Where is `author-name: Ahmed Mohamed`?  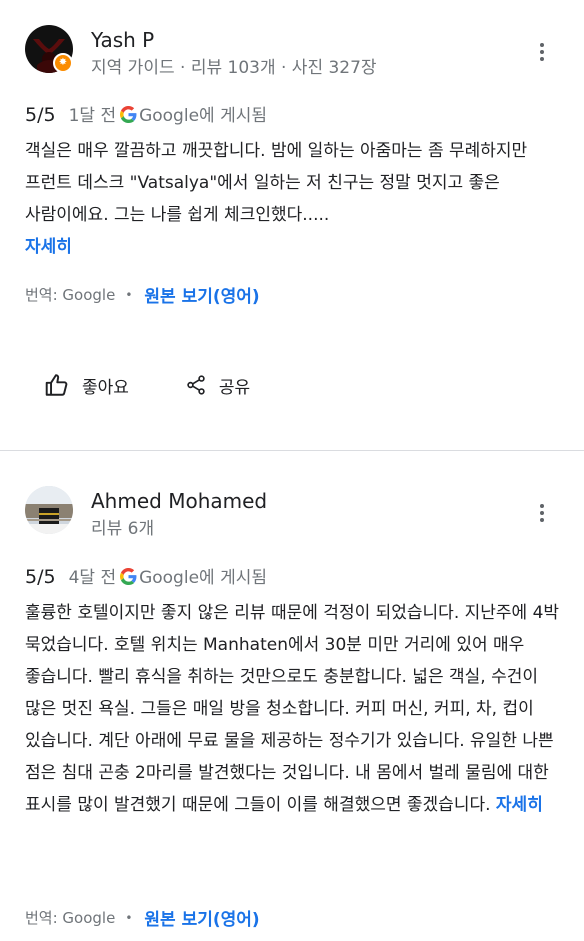 author-name: Ahmed Mohamed is located at coordinates (179, 501).